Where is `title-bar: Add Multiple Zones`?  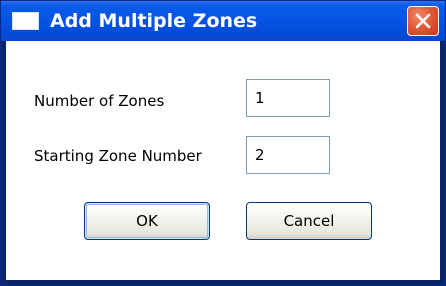
title-bar: Add Multiple Zones is located at coordinates (223, 21).